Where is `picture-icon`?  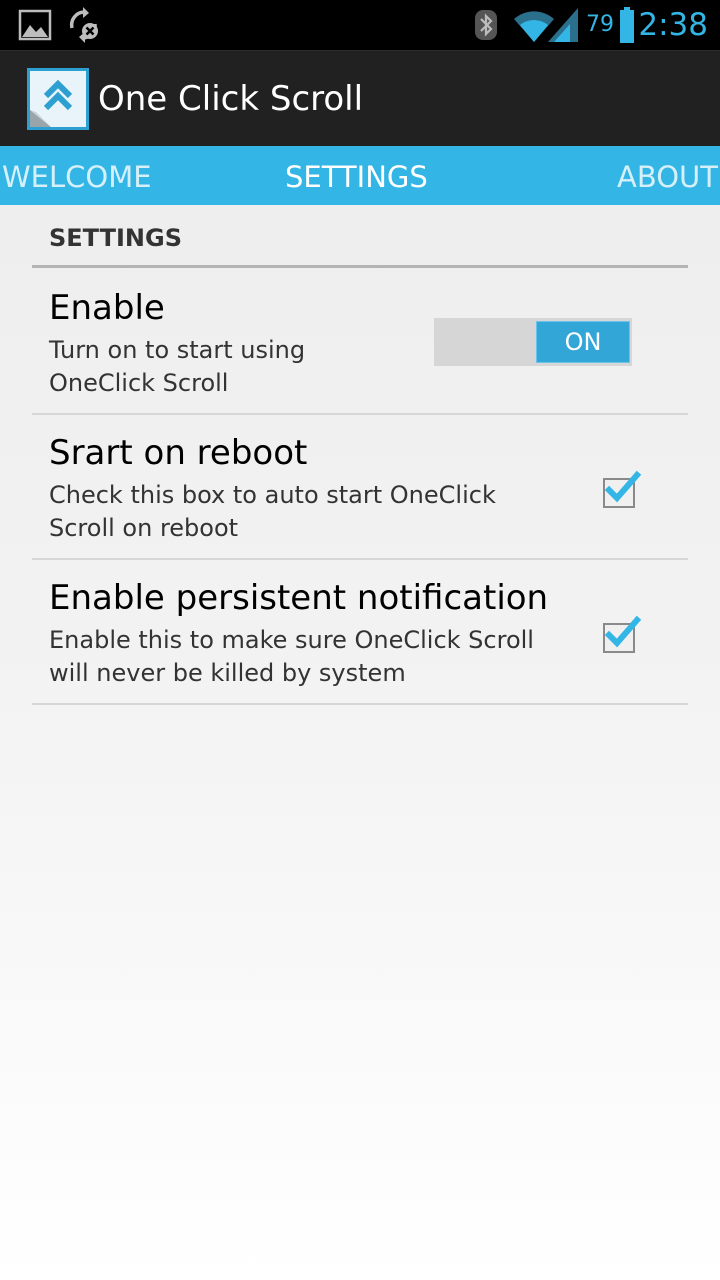 picture-icon is located at coordinates (35, 25).